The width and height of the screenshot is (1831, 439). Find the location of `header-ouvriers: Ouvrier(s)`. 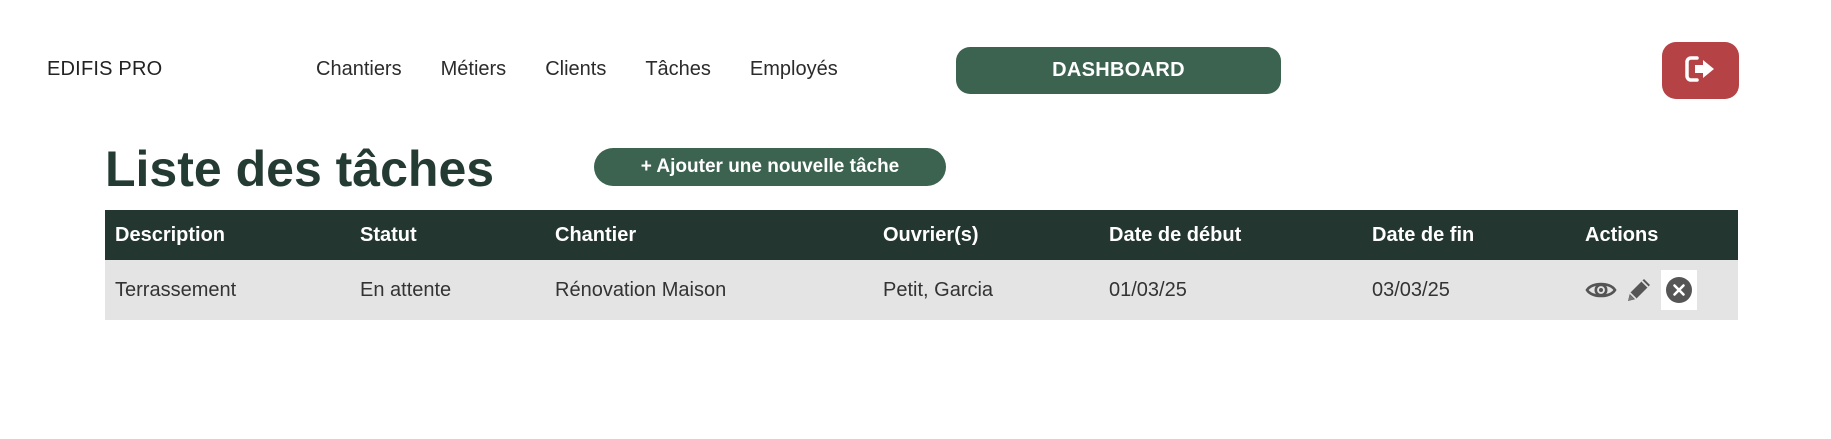

header-ouvriers: Ouvrier(s) is located at coordinates (931, 234).